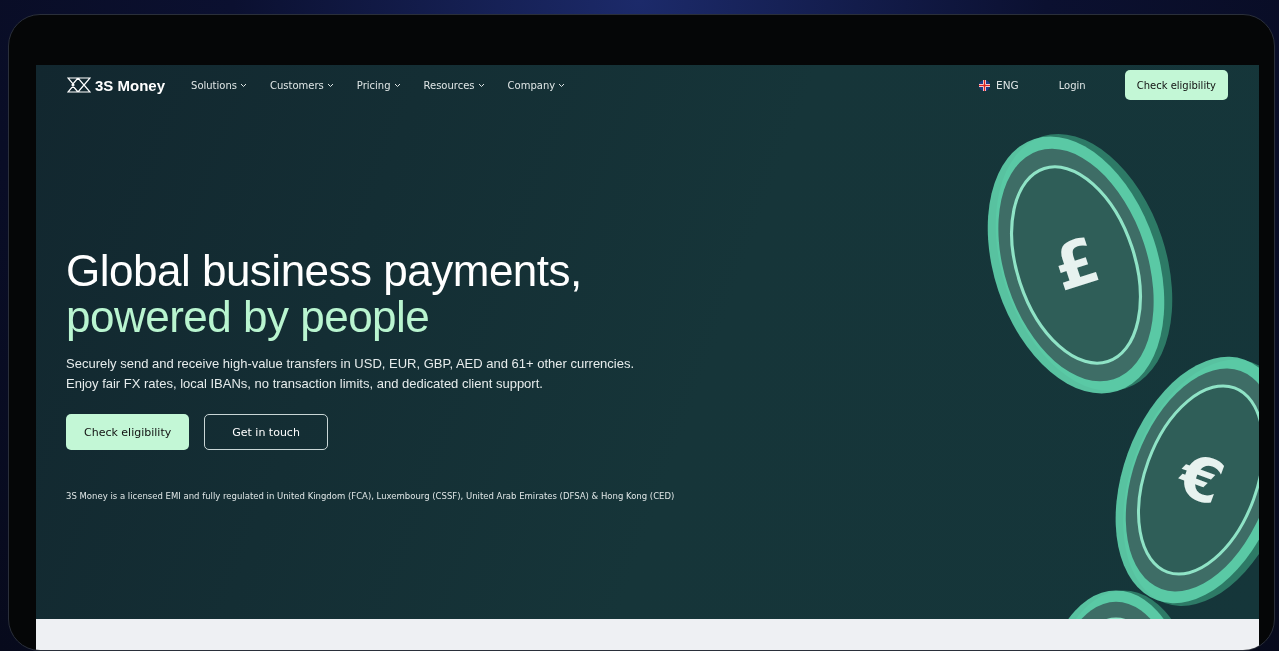 The image size is (1279, 651). Describe the element at coordinates (536, 85) in the screenshot. I see `nav-menu-item: Company` at that location.